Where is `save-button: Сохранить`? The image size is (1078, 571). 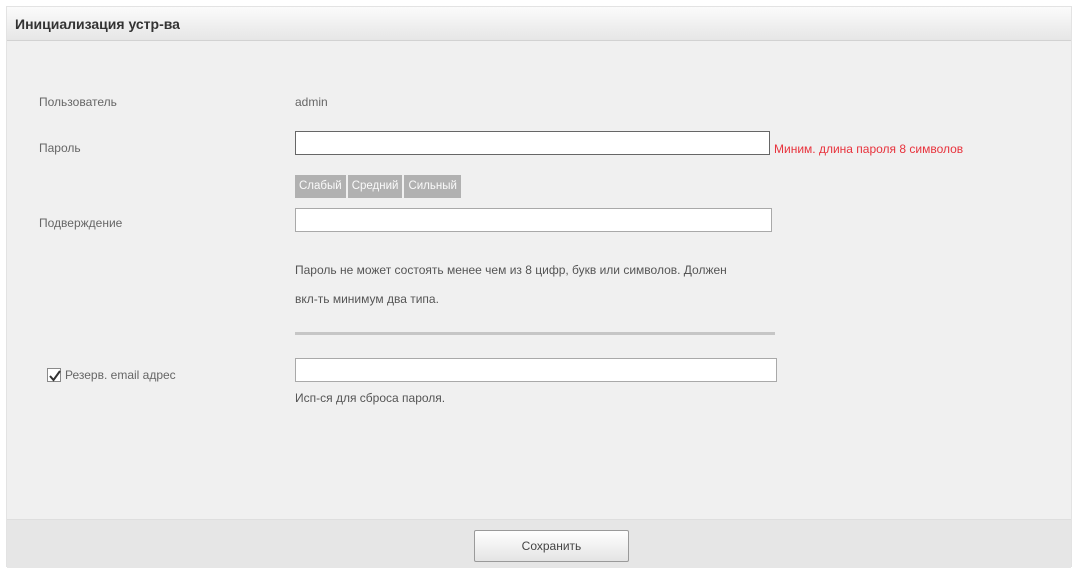
save-button: Сохранить is located at coordinates (551, 546).